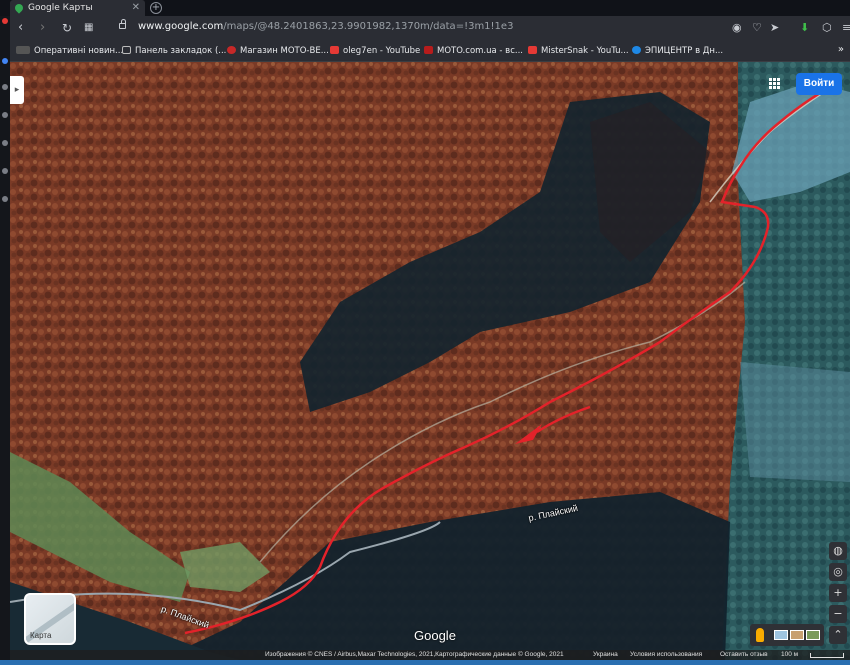 The width and height of the screenshot is (850, 665). Describe the element at coordinates (156, 8) in the screenshot. I see `new-tab-button: +` at that location.